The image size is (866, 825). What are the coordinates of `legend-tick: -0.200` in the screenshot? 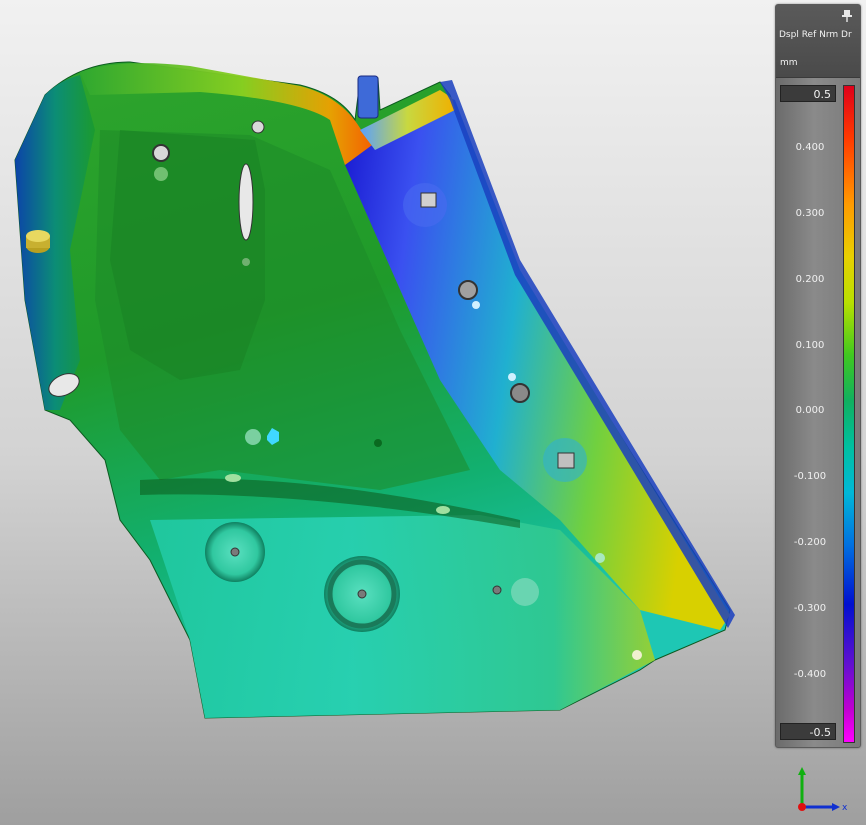 It's located at (810, 542).